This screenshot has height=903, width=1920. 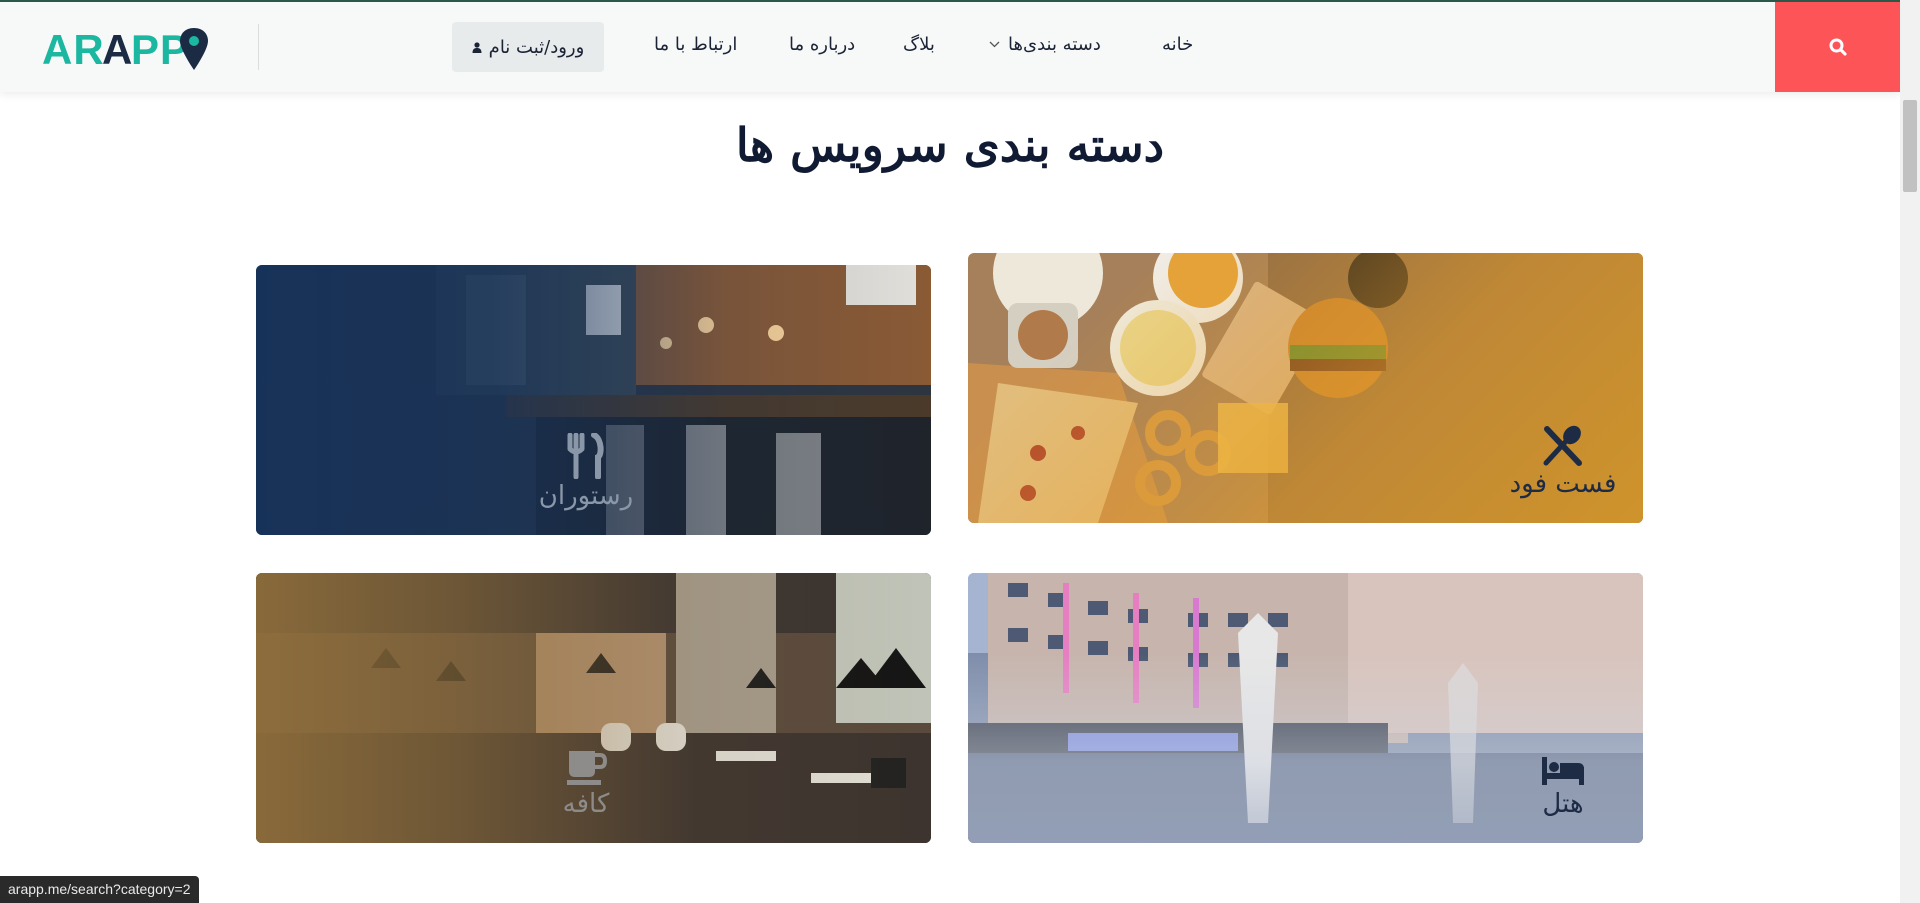 What do you see at coordinates (99, 889) in the screenshot?
I see `status-bar-url: arapp.me/search?category=2` at bounding box center [99, 889].